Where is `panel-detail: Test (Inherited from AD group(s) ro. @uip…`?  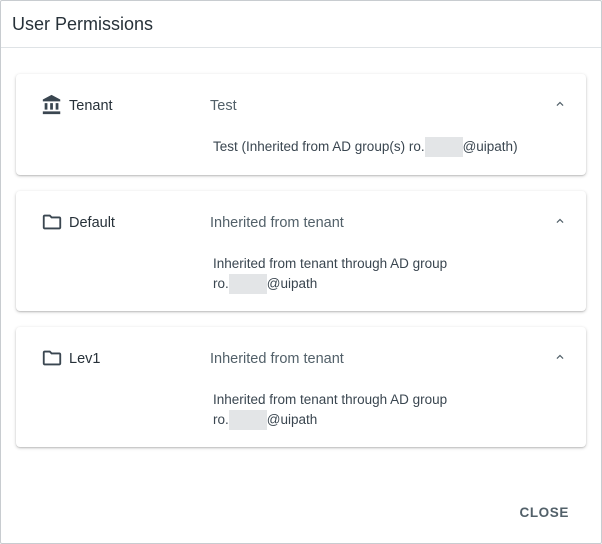
panel-detail: Test (Inherited from AD group(s) ro. @uip… is located at coordinates (393, 147).